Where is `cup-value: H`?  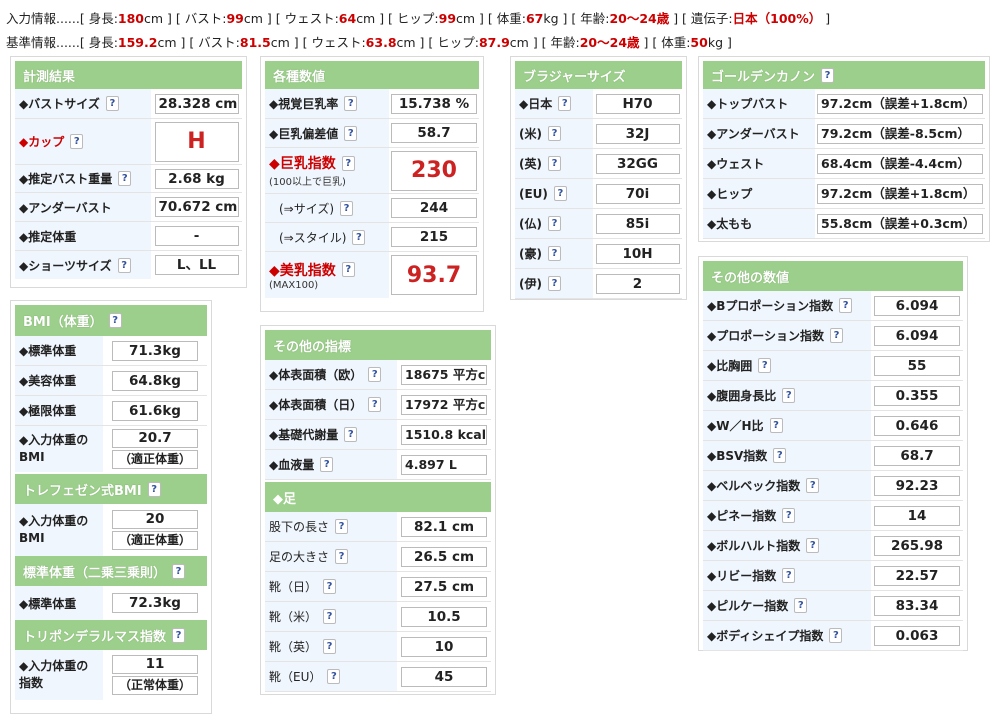 cup-value: H is located at coordinates (196, 141).